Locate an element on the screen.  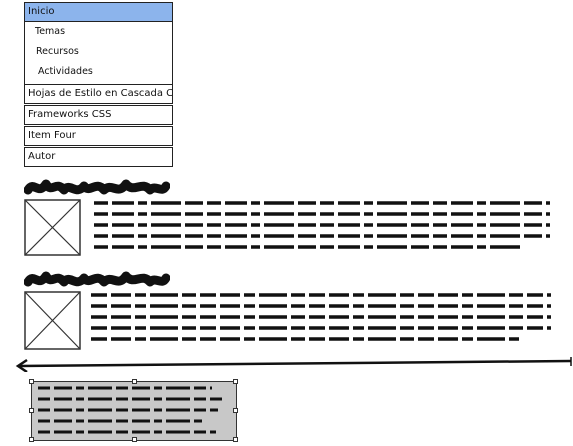
resize-handle-se is located at coordinates (235, 439).